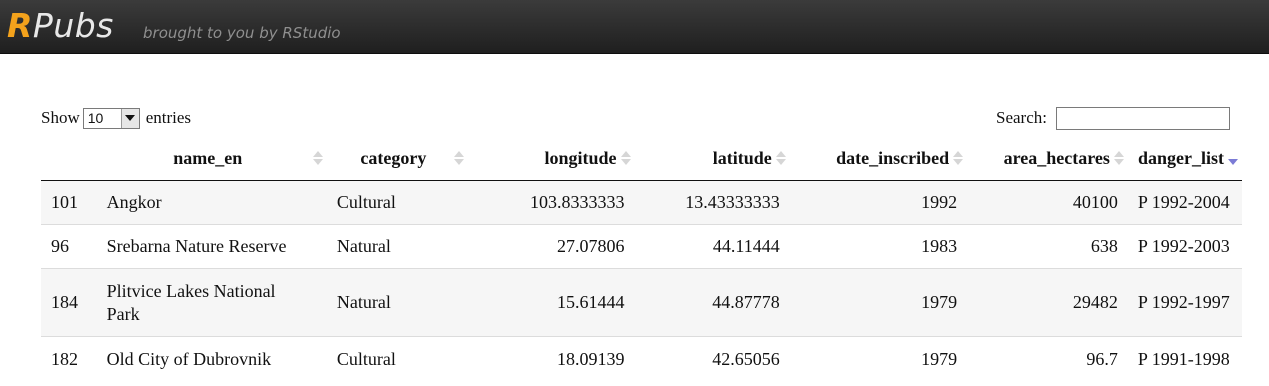 The height and width of the screenshot is (386, 1269). What do you see at coordinates (712, 246) in the screenshot?
I see `cell-latitude: 44.11444` at bounding box center [712, 246].